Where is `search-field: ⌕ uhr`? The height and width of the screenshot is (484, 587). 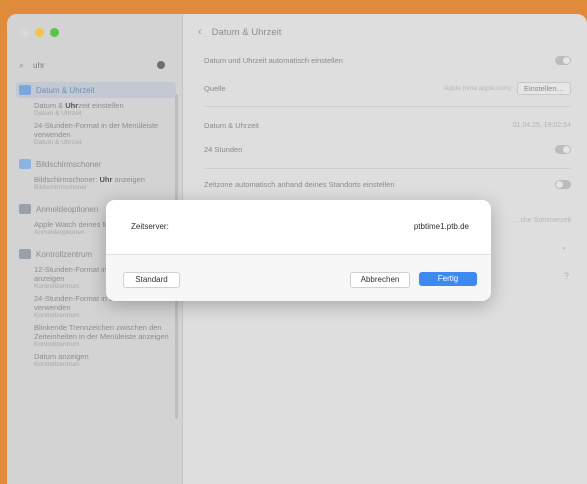 search-field: ⌕ uhr is located at coordinates (92, 65).